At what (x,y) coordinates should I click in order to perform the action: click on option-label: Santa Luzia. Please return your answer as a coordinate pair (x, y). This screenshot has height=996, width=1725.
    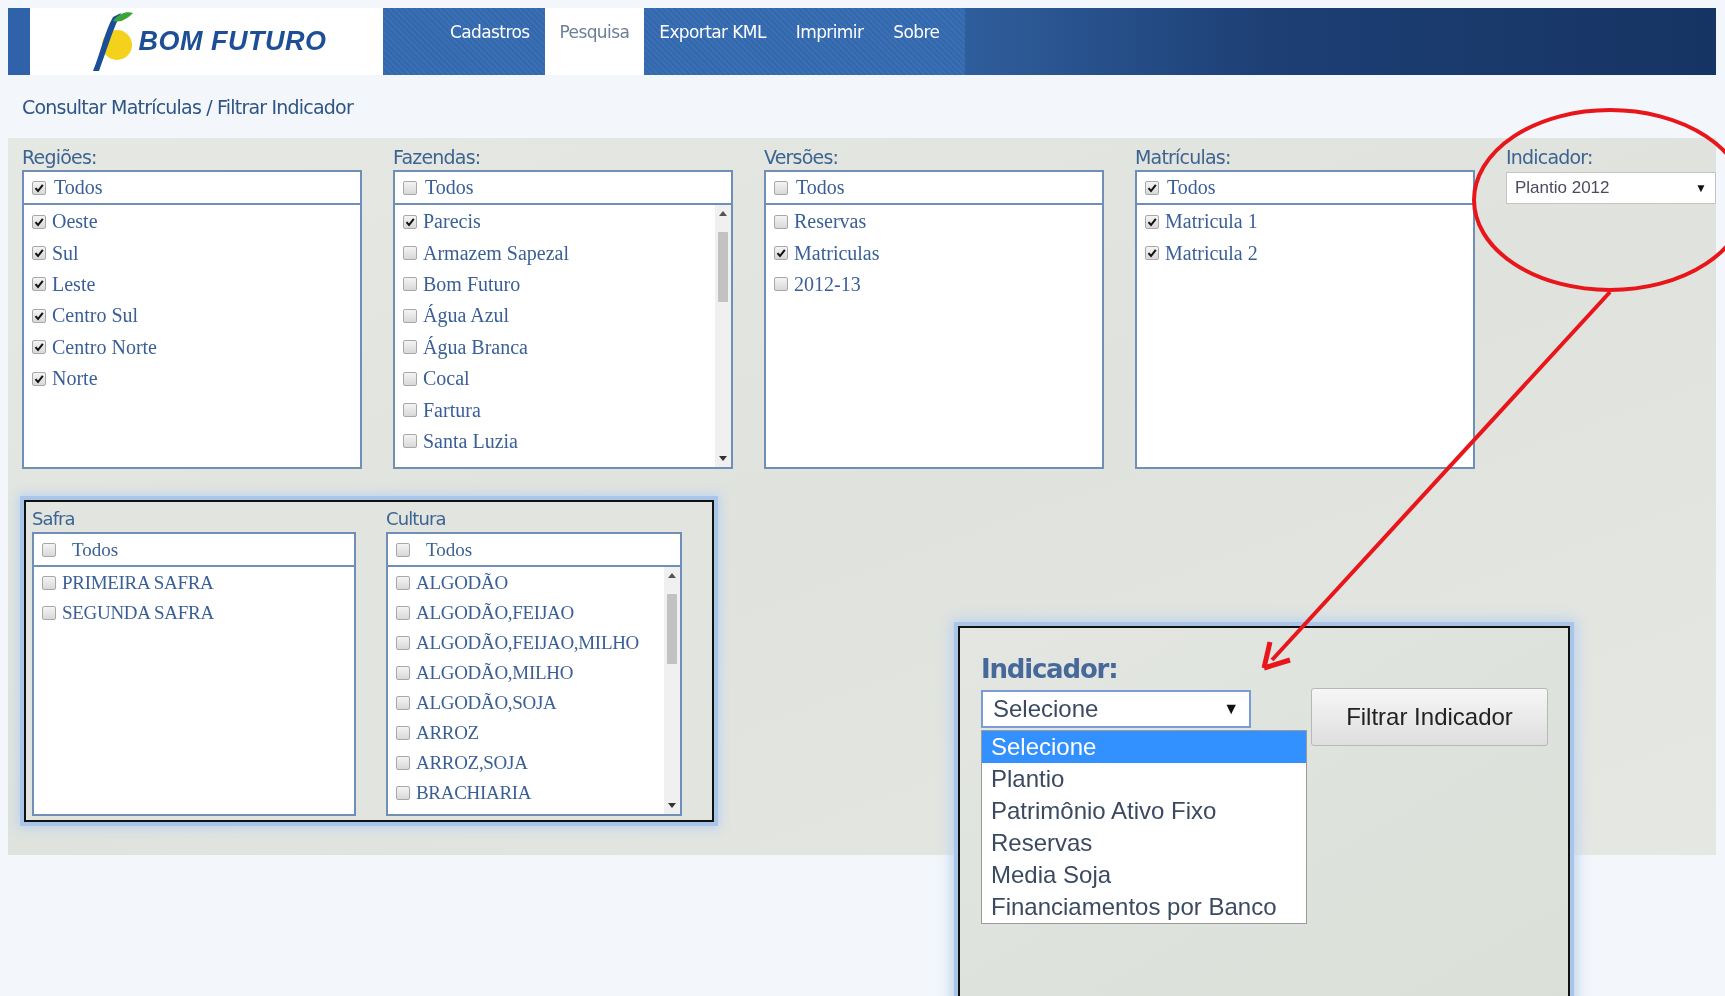
    Looking at the image, I should click on (470, 441).